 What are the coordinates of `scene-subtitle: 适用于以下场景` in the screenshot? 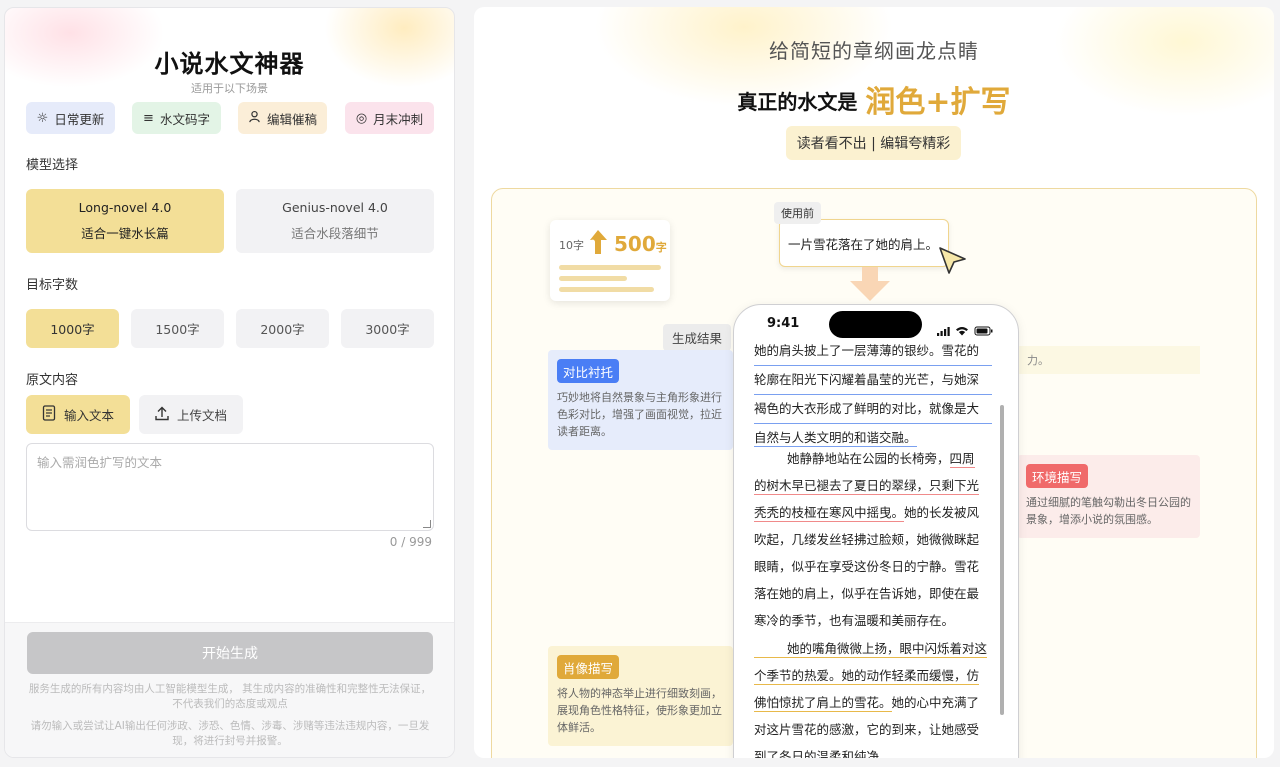 It's located at (229, 88).